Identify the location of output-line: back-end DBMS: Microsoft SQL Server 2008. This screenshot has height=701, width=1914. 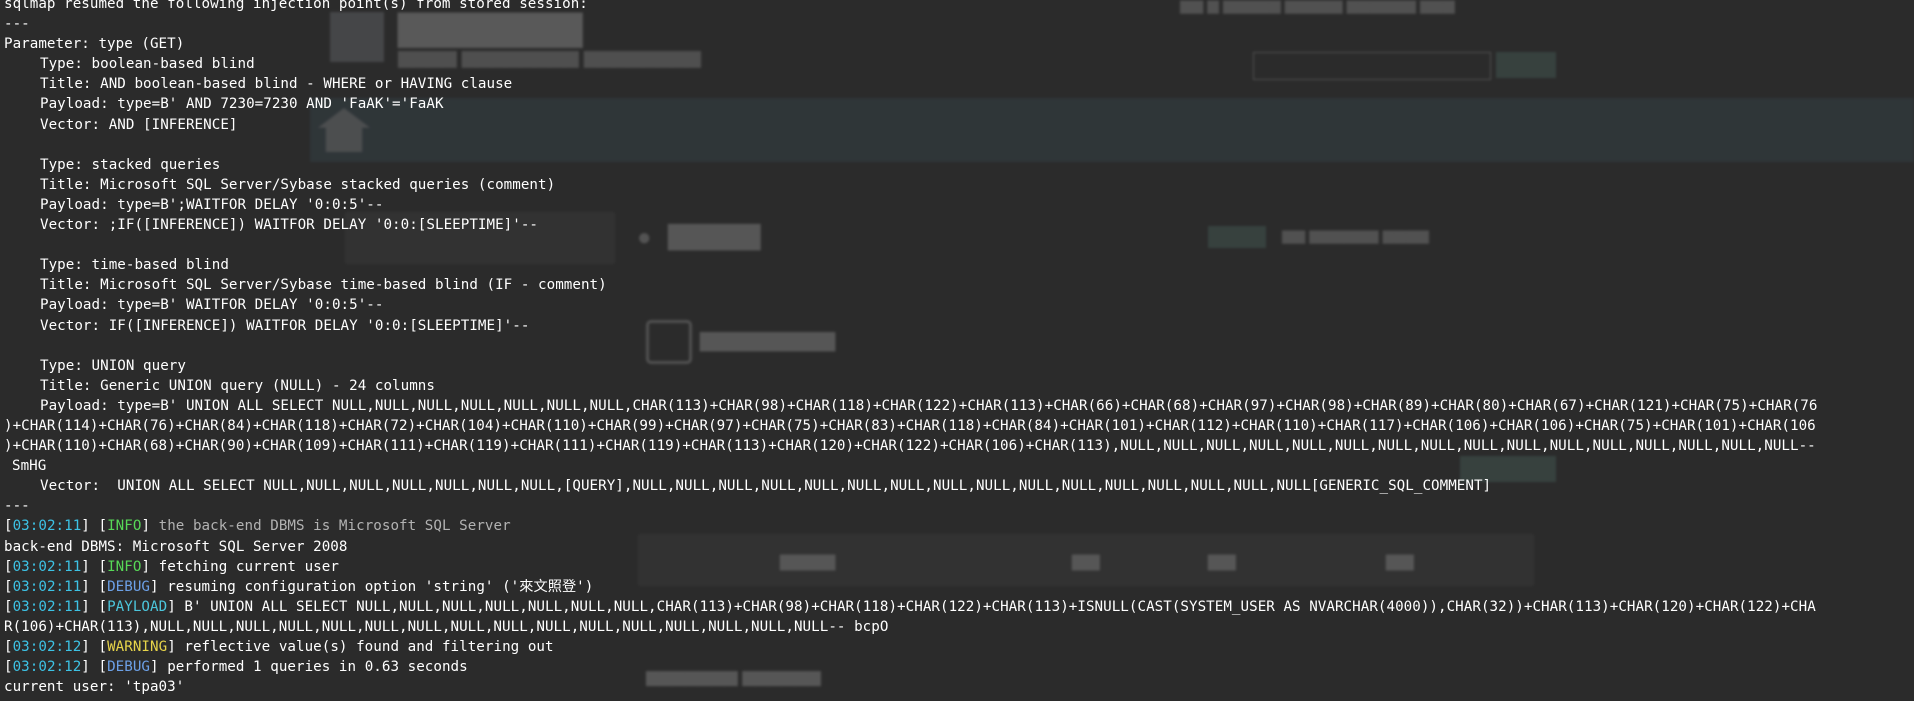
(176, 546).